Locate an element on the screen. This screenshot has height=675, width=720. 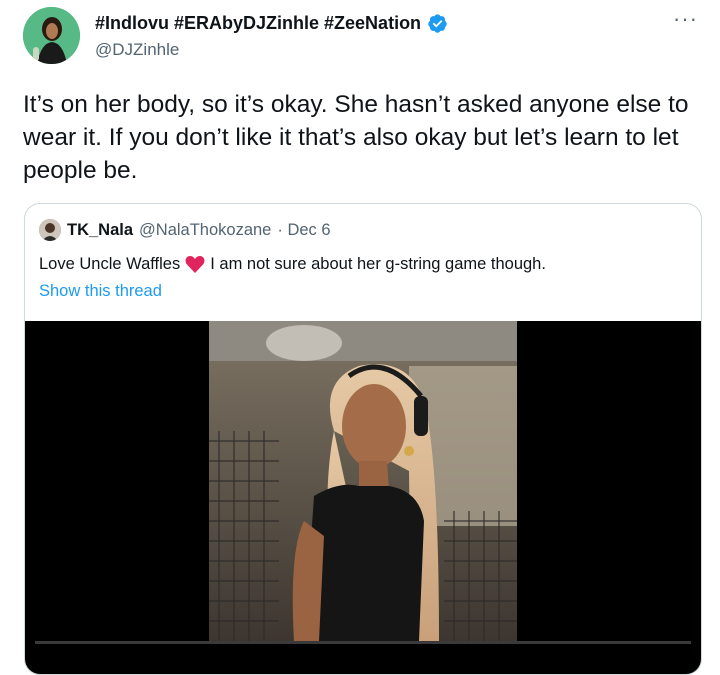
more-horizontal-icon: ··· is located at coordinates (685, 19).